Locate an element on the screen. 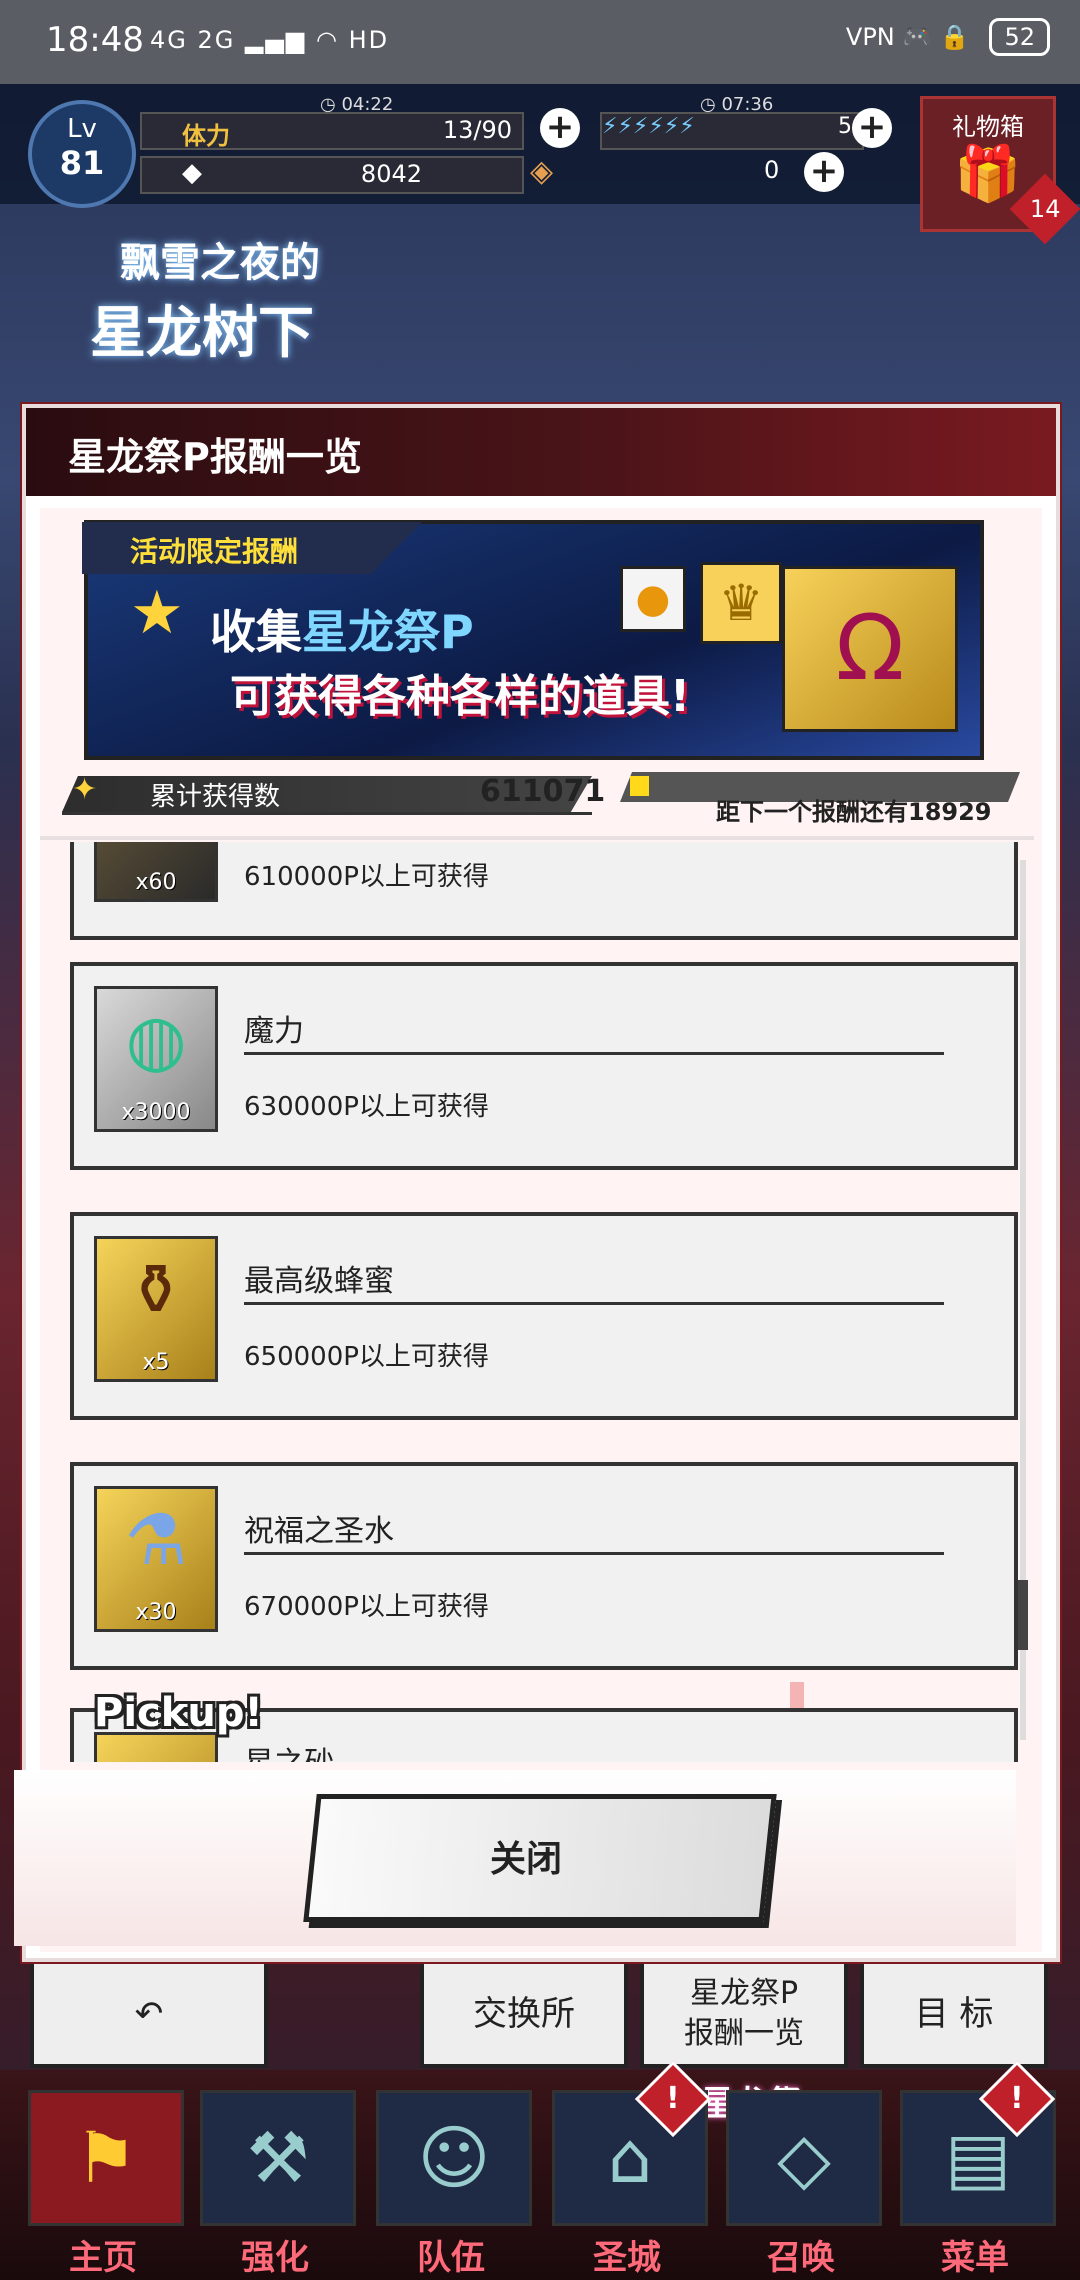  horseshoe-icon: x60 is located at coordinates (156, 872).